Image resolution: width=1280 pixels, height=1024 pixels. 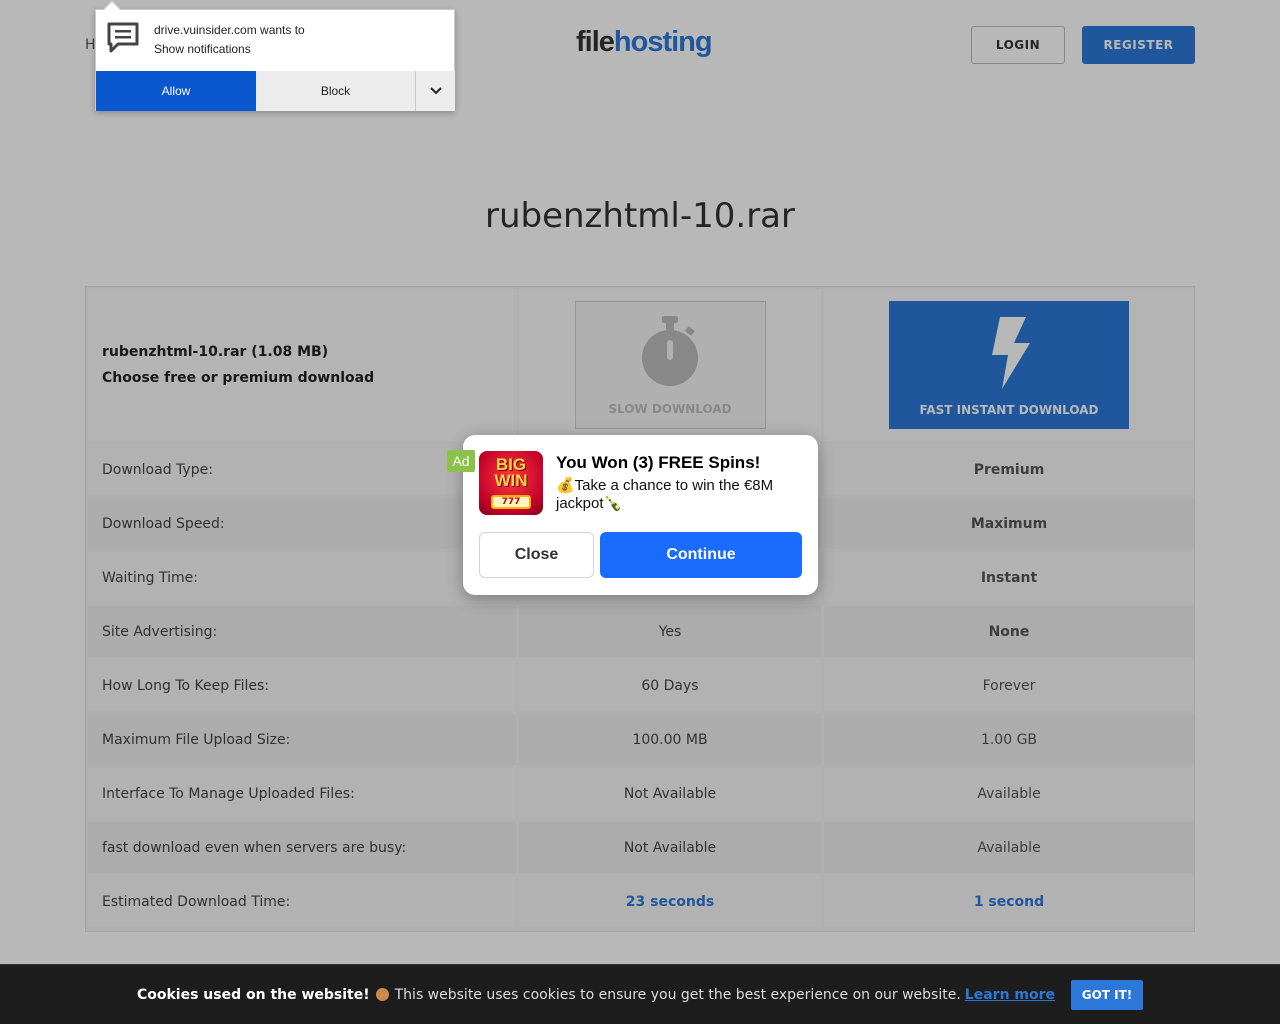 What do you see at coordinates (253, 994) in the screenshot?
I see `cookie-title: Cookies used on the website!` at bounding box center [253, 994].